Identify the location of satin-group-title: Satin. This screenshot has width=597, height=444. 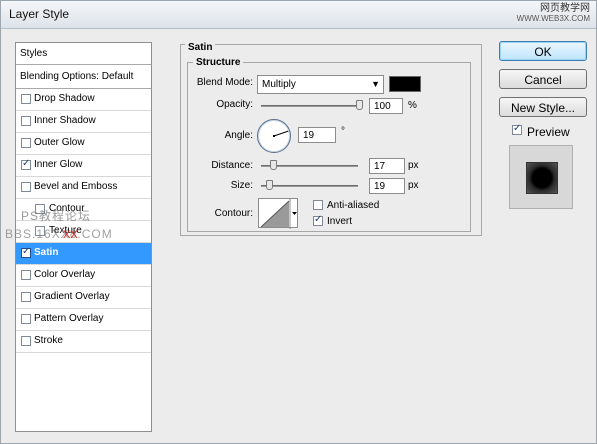
(200, 47).